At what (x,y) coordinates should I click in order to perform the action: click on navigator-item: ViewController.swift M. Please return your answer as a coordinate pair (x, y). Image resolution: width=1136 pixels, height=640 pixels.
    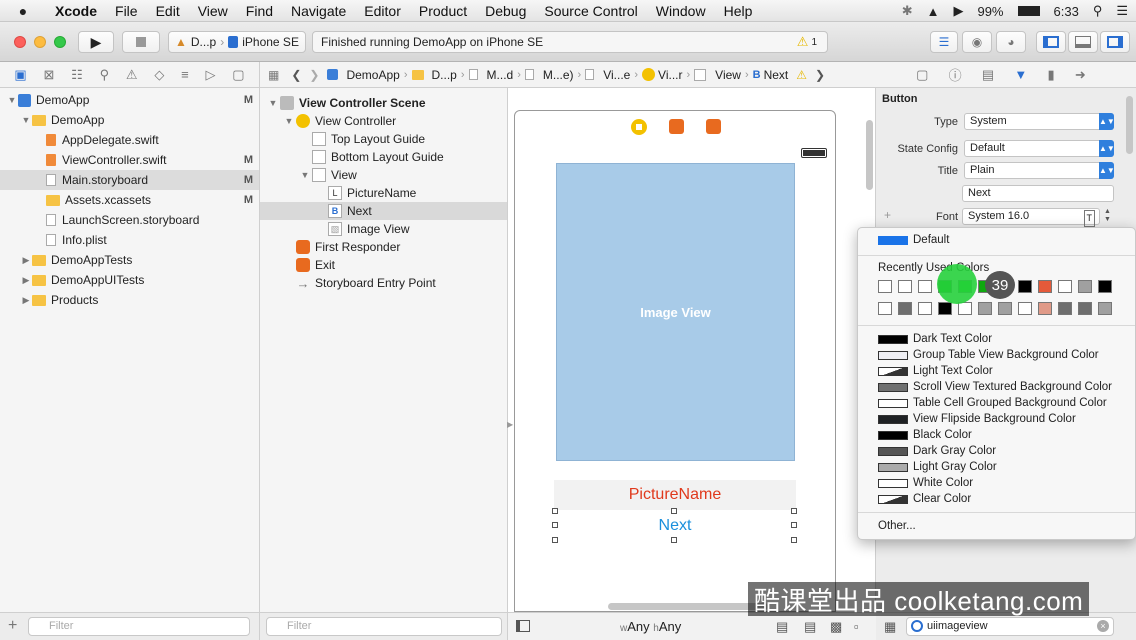
    Looking at the image, I should click on (129, 160).